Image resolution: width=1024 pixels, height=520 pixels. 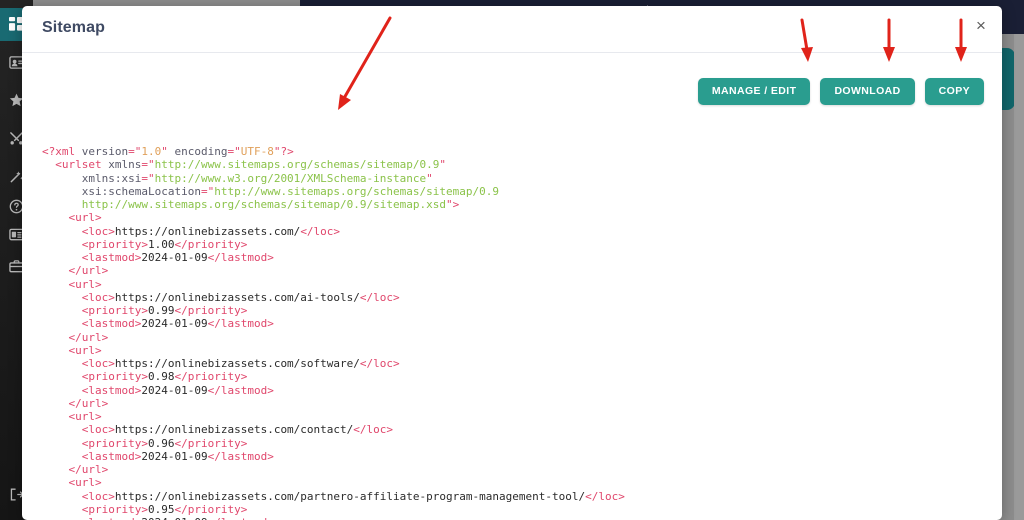 What do you see at coordinates (512, 29) in the screenshot?
I see `dialog-header: Sitemap ×` at bounding box center [512, 29].